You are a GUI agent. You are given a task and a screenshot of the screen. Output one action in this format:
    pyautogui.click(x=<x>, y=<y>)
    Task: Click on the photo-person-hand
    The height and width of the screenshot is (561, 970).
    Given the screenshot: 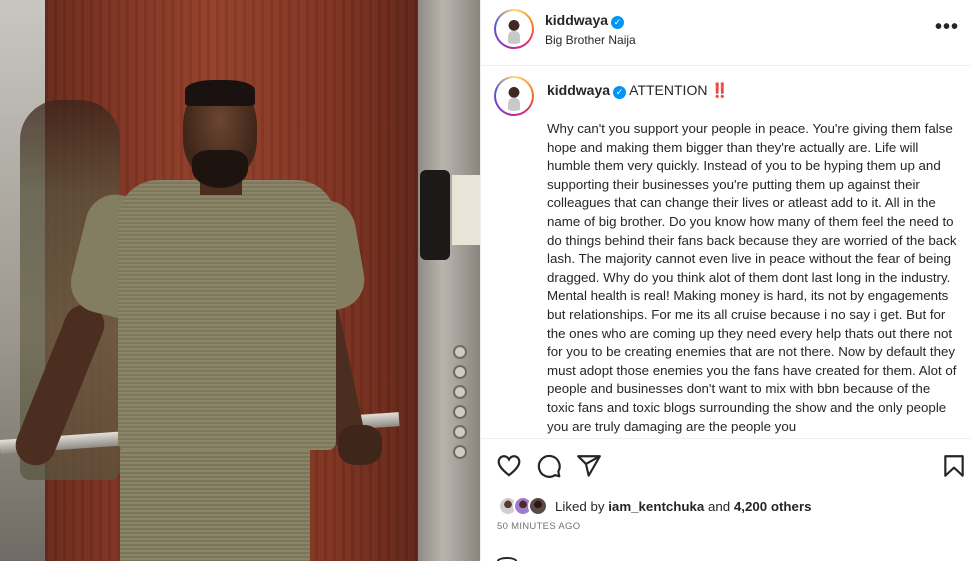 What is the action you would take?
    pyautogui.click(x=360, y=445)
    